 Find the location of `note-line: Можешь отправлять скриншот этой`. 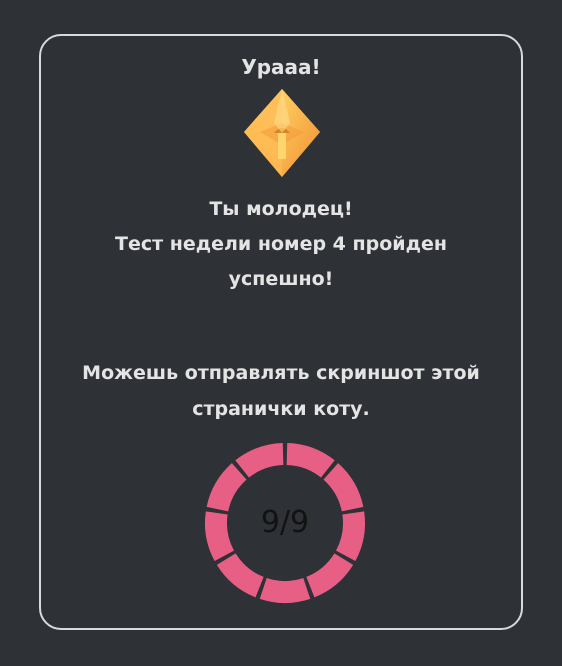

note-line: Можешь отправлять скриншот этой is located at coordinates (281, 373).